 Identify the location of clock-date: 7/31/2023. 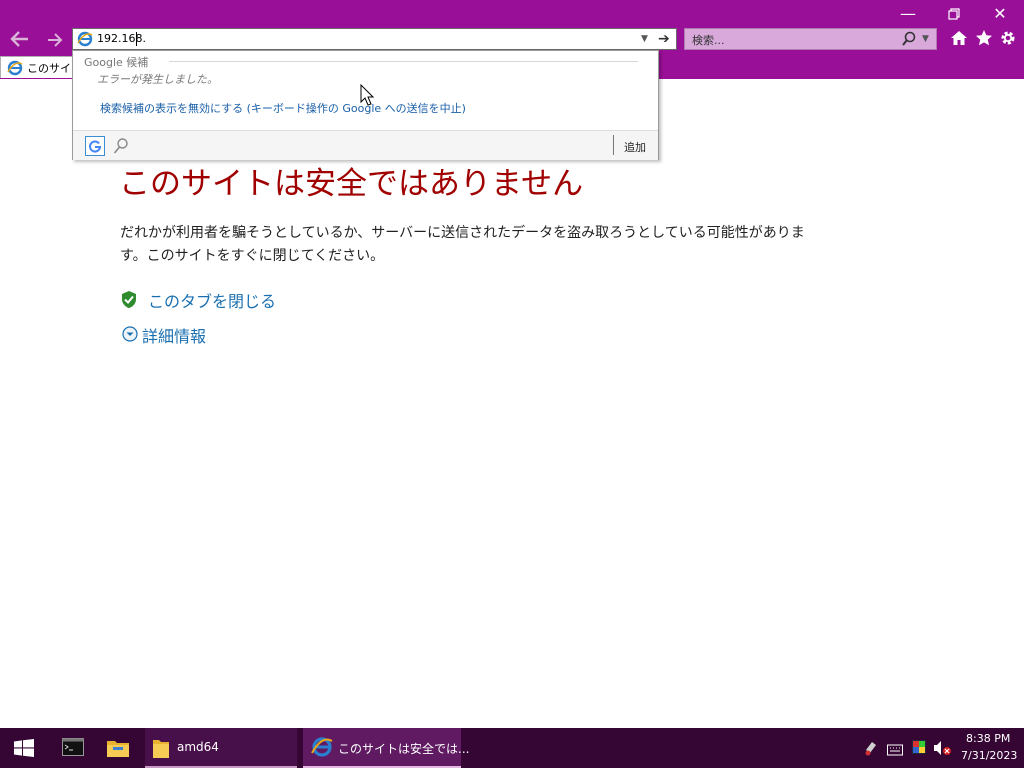
(989, 755).